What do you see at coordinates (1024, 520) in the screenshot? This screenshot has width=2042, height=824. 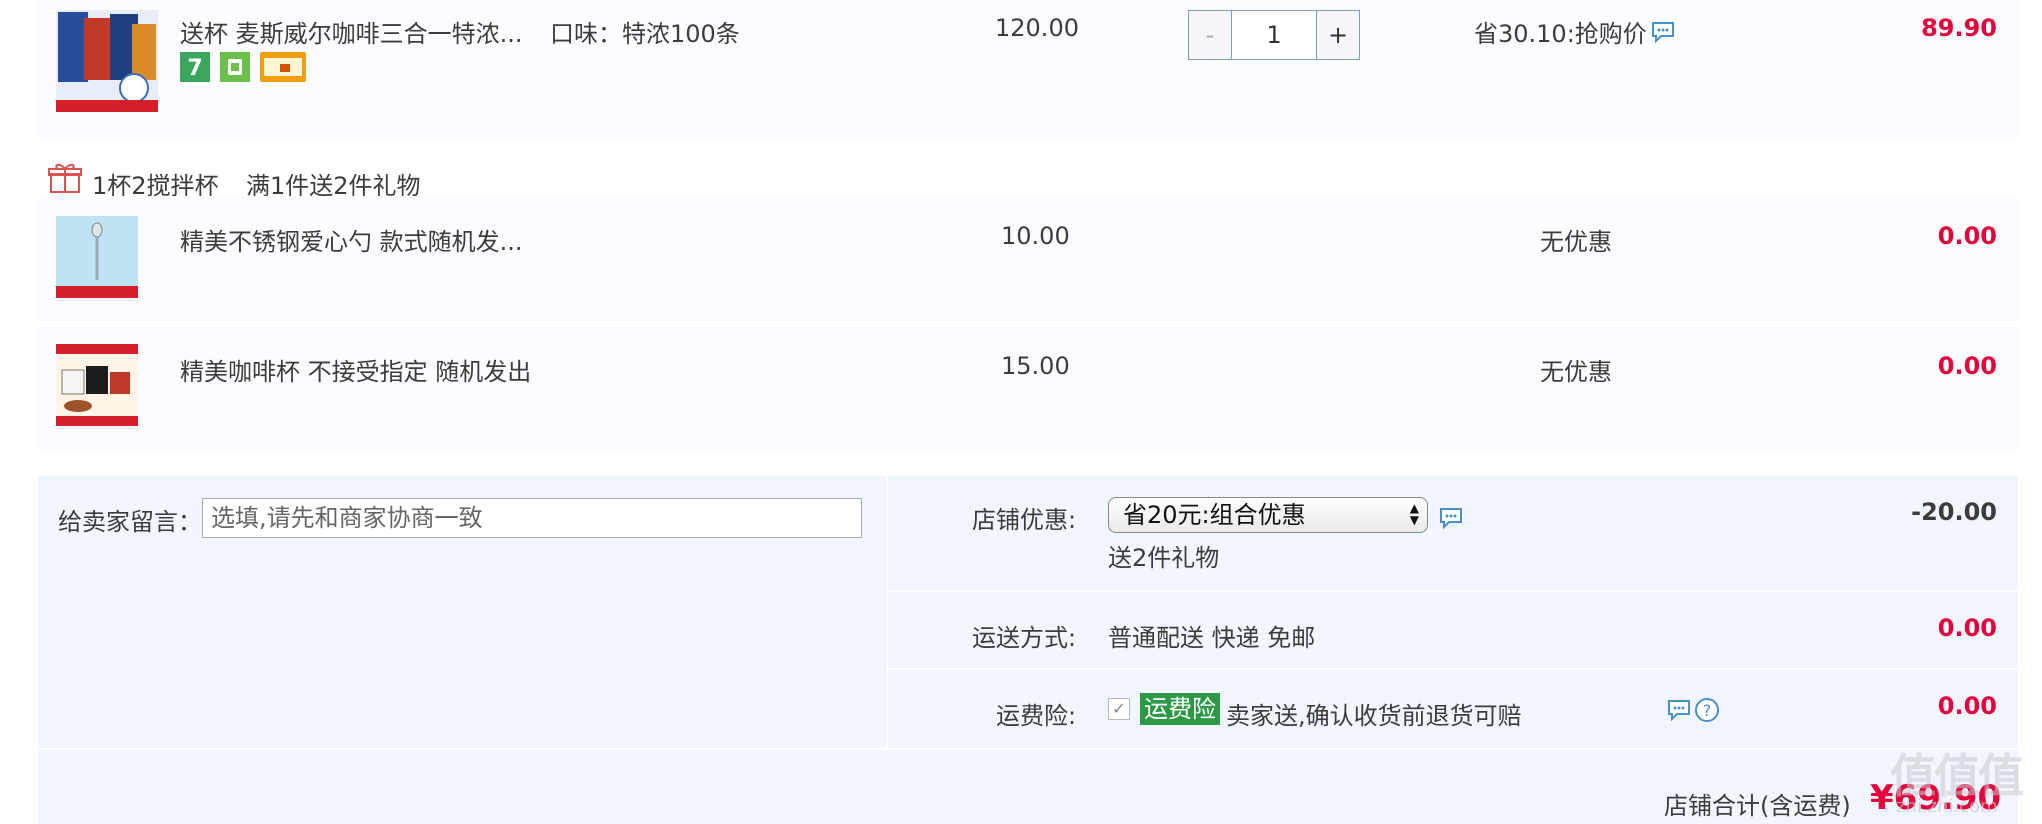 I see `shop-discount-label: 店铺优惠:` at bounding box center [1024, 520].